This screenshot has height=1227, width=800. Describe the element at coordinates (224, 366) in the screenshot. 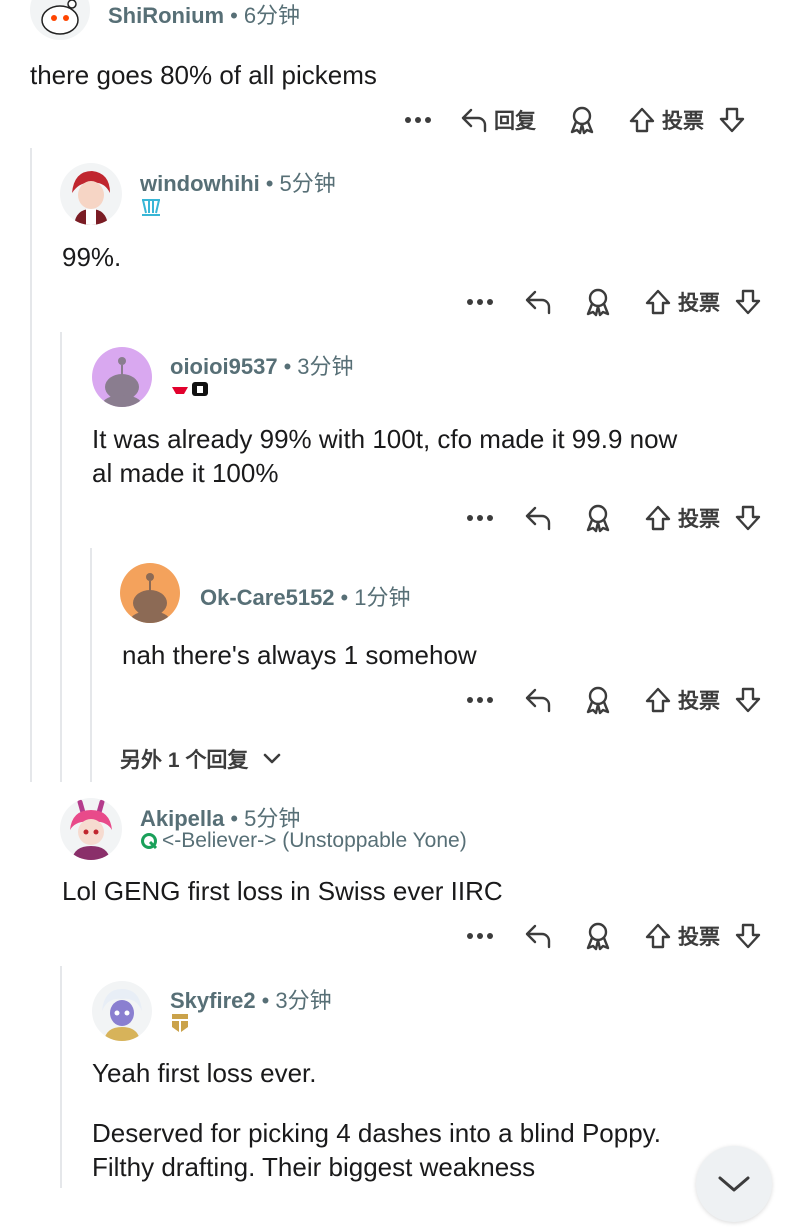

I see `username: oioioi9537` at that location.